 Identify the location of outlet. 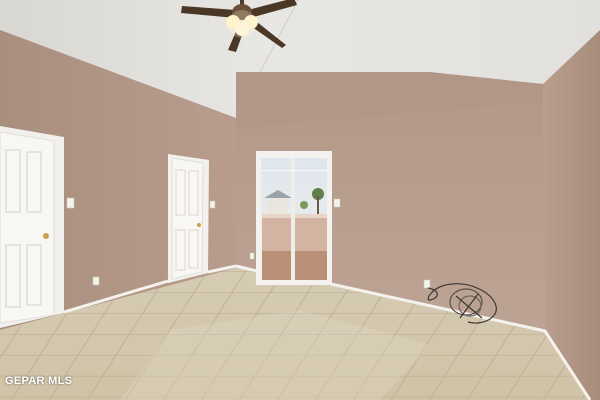
(96, 281).